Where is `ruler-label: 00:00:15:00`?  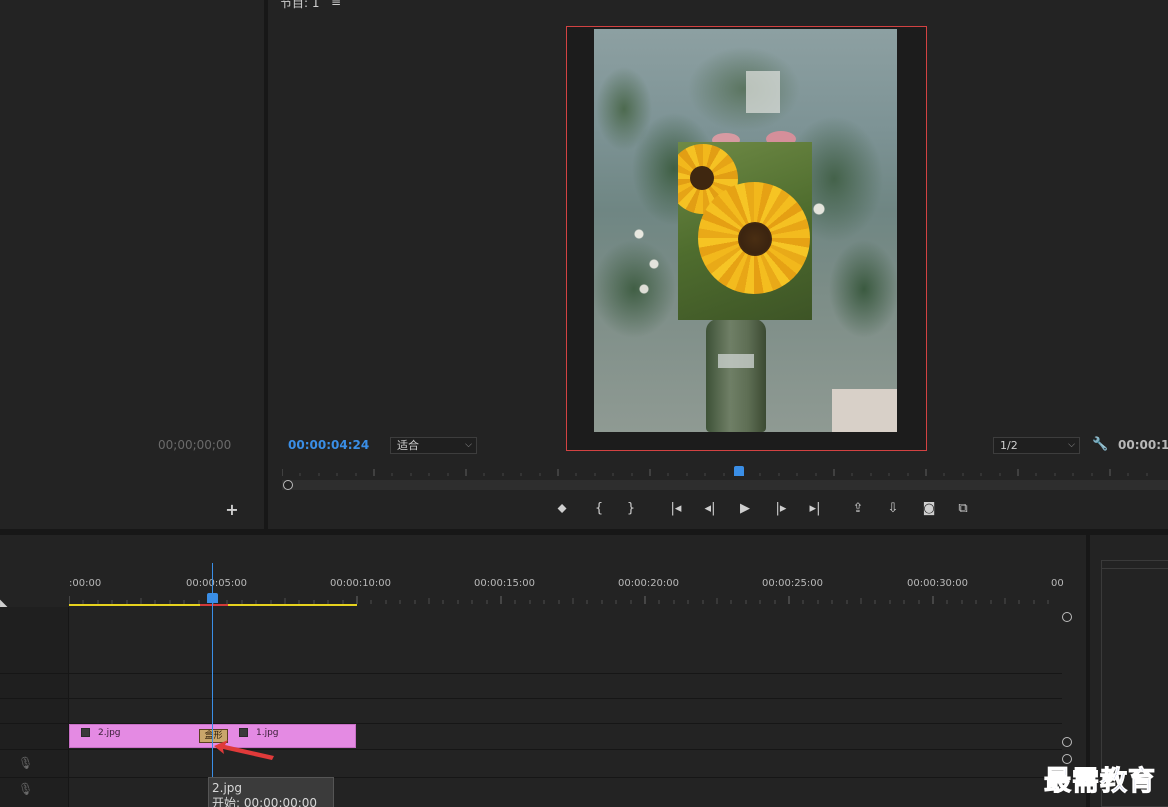
ruler-label: 00:00:15:00 is located at coordinates (505, 583).